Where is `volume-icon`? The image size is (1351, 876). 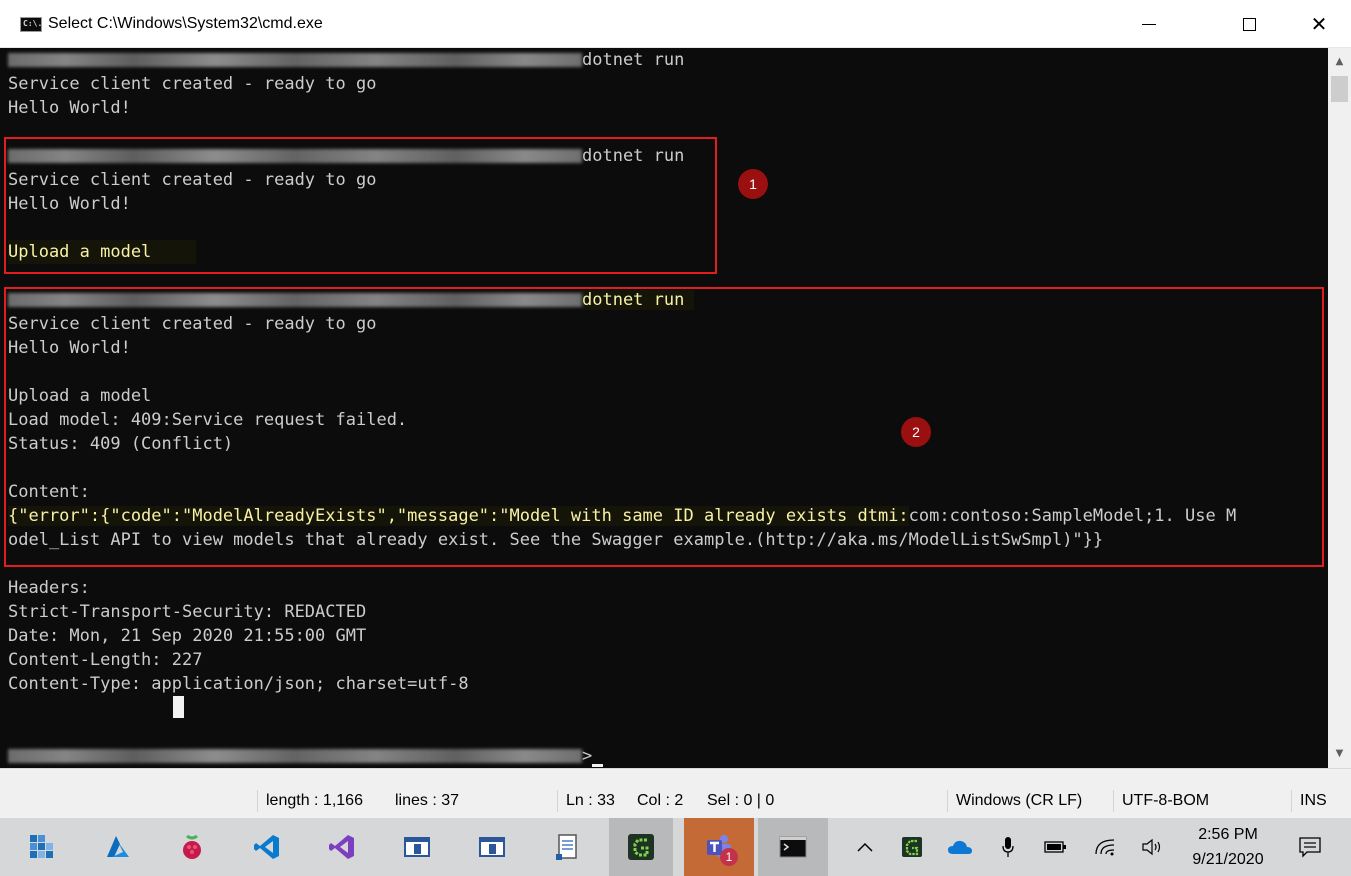
volume-icon is located at coordinates (1151, 847).